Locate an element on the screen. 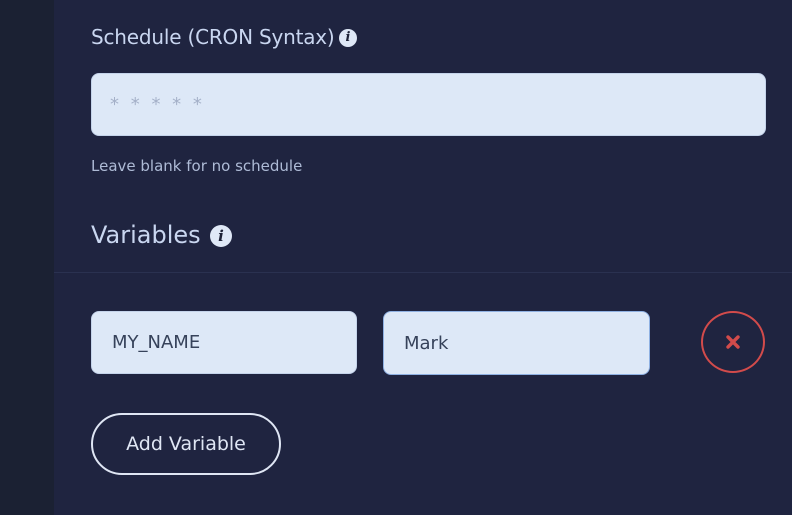 Image resolution: width=792 pixels, height=515 pixels. schedule-info-icon: i is located at coordinates (348, 38).